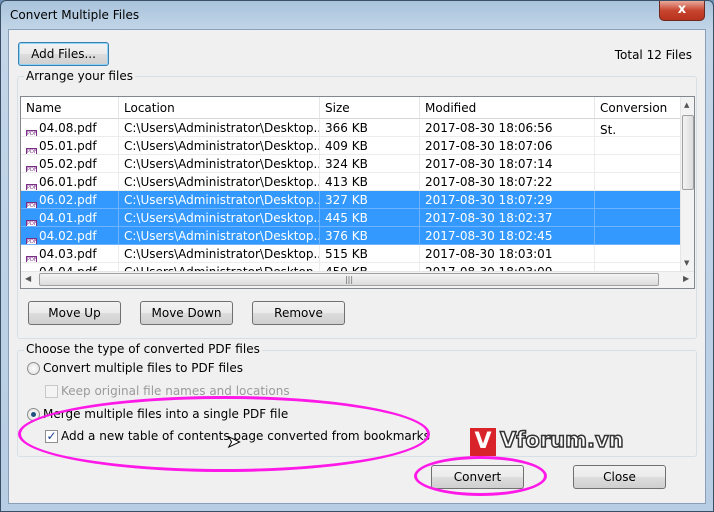 This screenshot has width=714, height=512. I want to click on cell-text: 04.03.pdf, so click(68, 254).